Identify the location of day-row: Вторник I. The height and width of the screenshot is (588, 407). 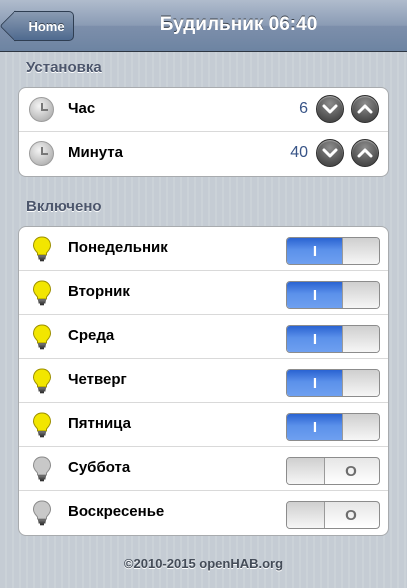
(203, 293).